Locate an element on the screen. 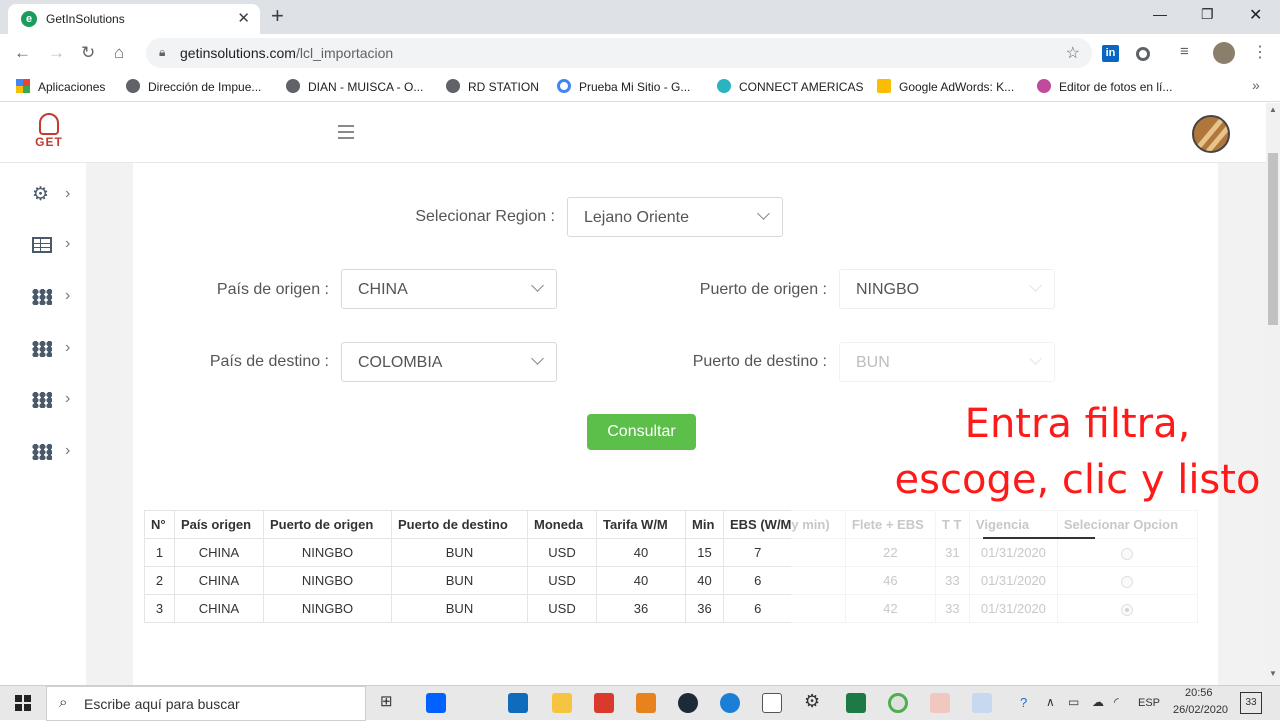 The height and width of the screenshot is (721, 1280). bookmark-item: CONNECT AMERICAS is located at coordinates (790, 86).